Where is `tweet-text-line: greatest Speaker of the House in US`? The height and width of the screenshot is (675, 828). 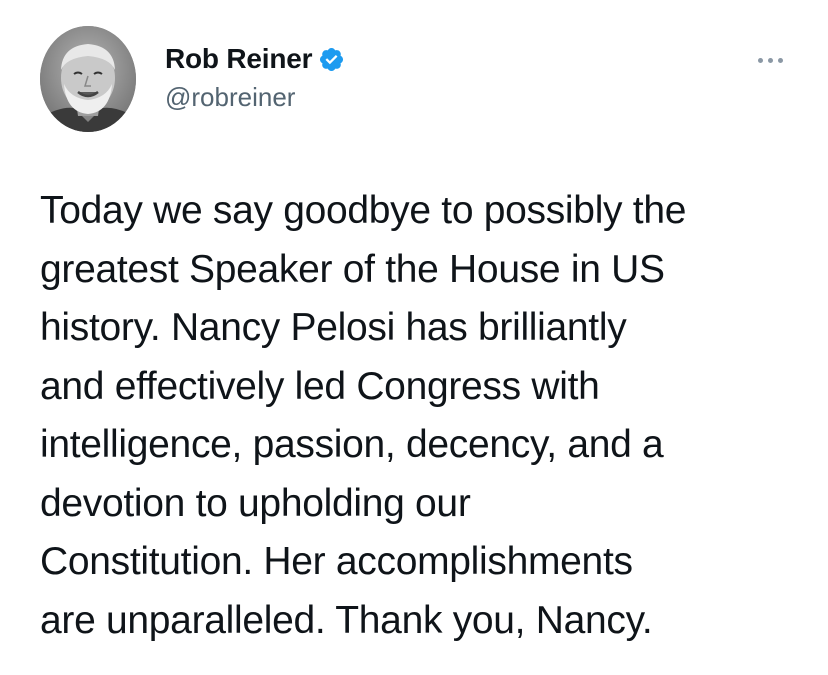
tweet-text-line: greatest Speaker of the House in US is located at coordinates (352, 269).